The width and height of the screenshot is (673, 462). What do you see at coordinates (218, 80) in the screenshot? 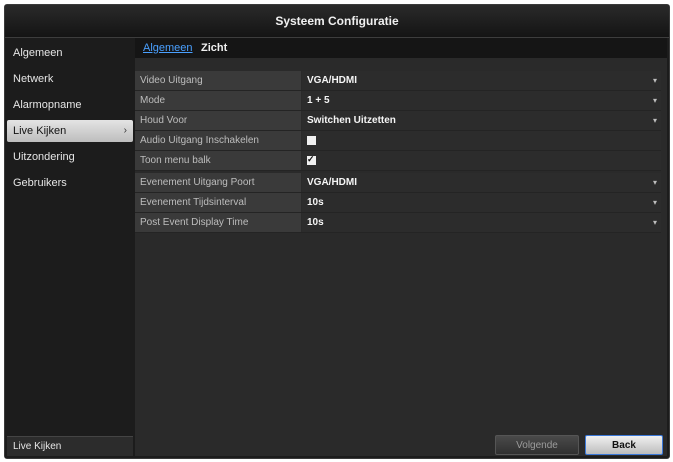
I see `setting-label: Video Uitgang` at bounding box center [218, 80].